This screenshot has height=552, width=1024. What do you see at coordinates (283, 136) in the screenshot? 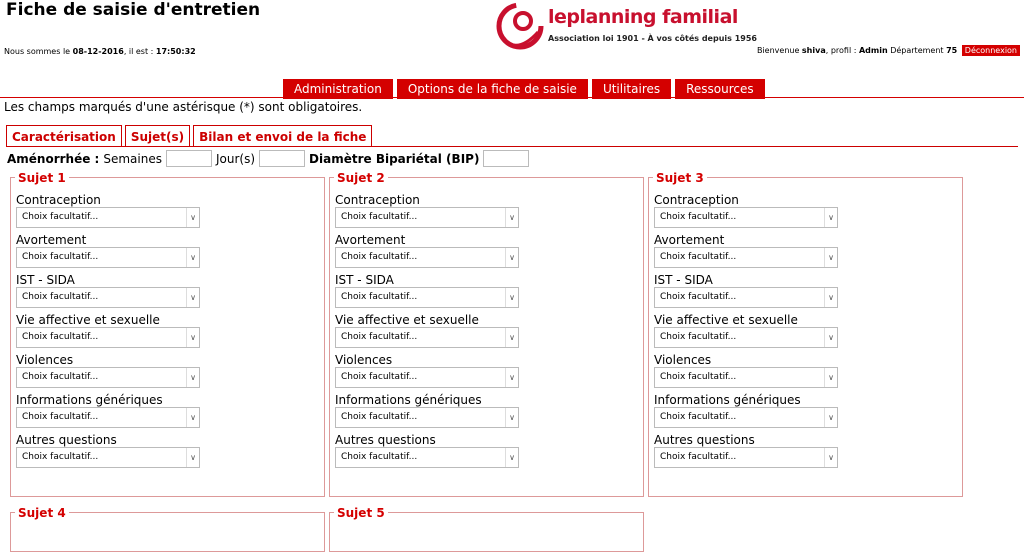
I see `tab-bilan: Bilan et envoi de la fiche` at bounding box center [283, 136].